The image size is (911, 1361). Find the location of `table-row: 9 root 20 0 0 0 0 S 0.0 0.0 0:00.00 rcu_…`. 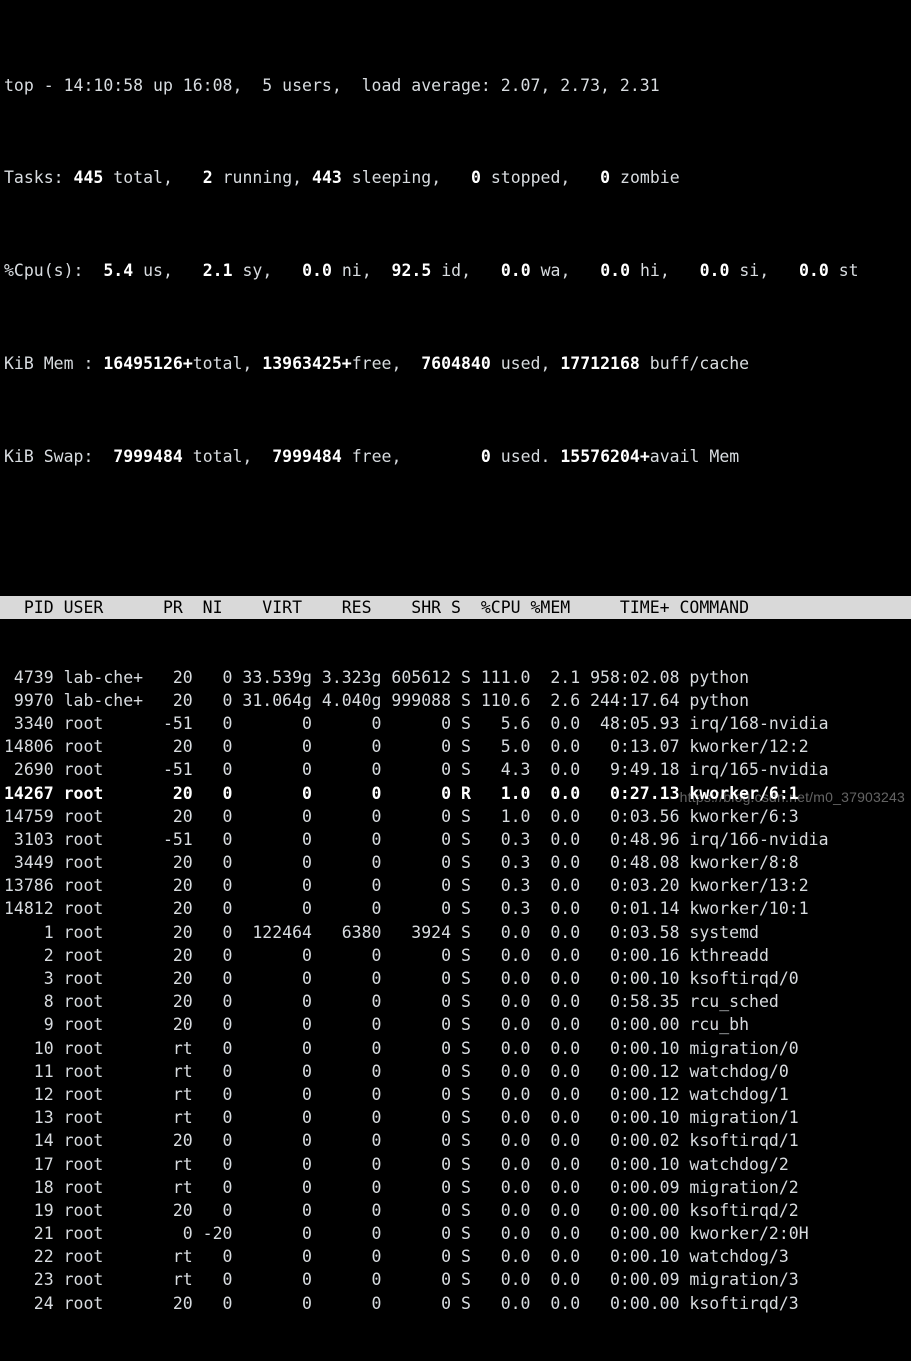

table-row: 9 root 20 0 0 0 0 S 0.0 0.0 0:00.00 rcu_… is located at coordinates (455, 1024).